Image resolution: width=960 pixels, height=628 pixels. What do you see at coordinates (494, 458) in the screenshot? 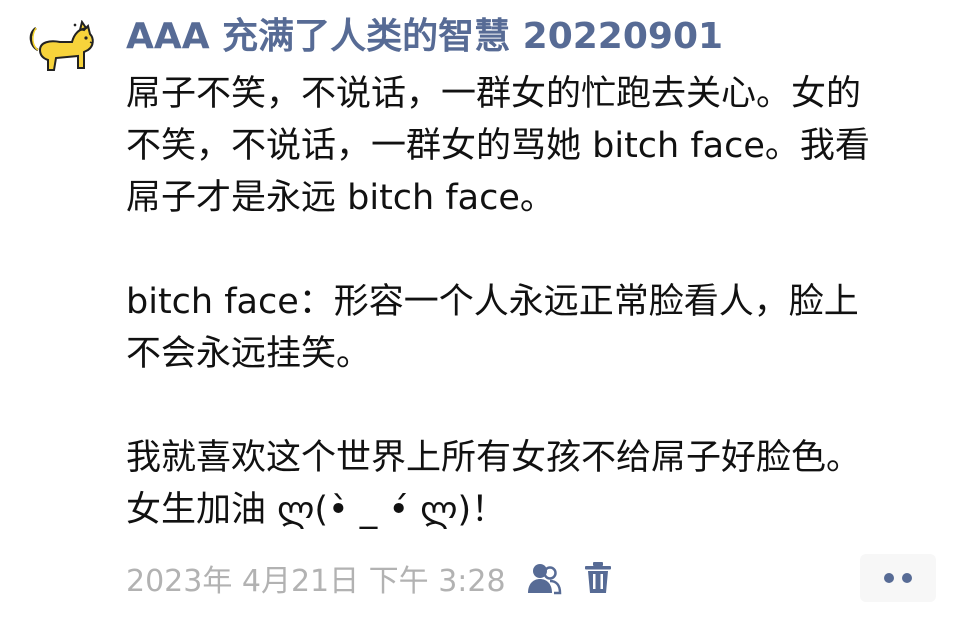
I see `text-line: 我就喜欢这个世界上所有女孩不给屌子好脸色。` at bounding box center [494, 458].